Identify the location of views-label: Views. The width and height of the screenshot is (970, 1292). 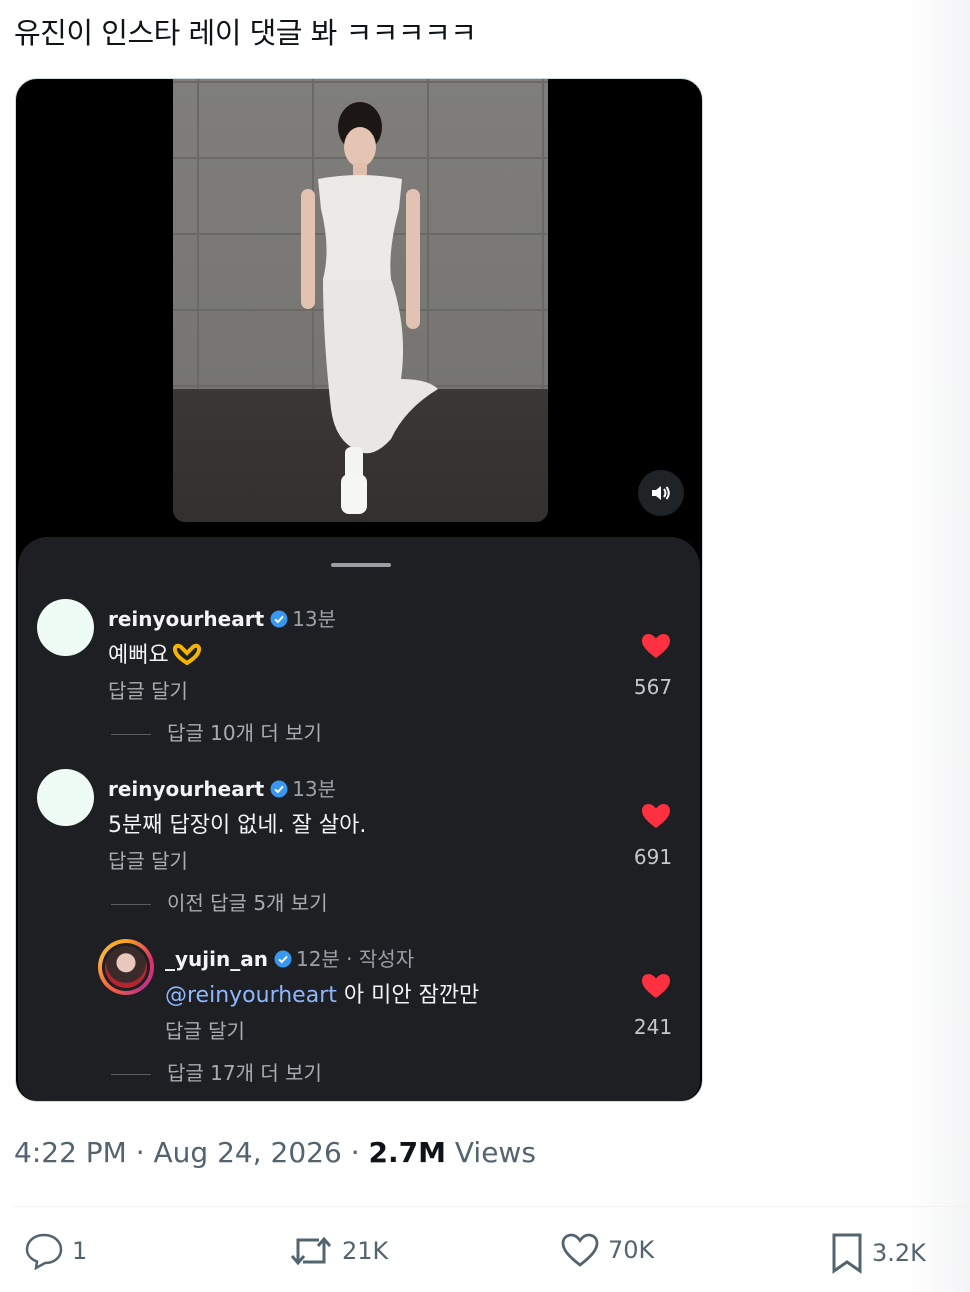
(495, 1152).